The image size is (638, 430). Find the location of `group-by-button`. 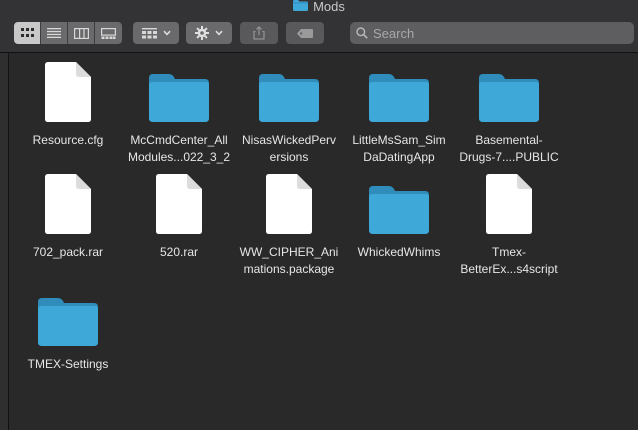

group-by-button is located at coordinates (156, 33).